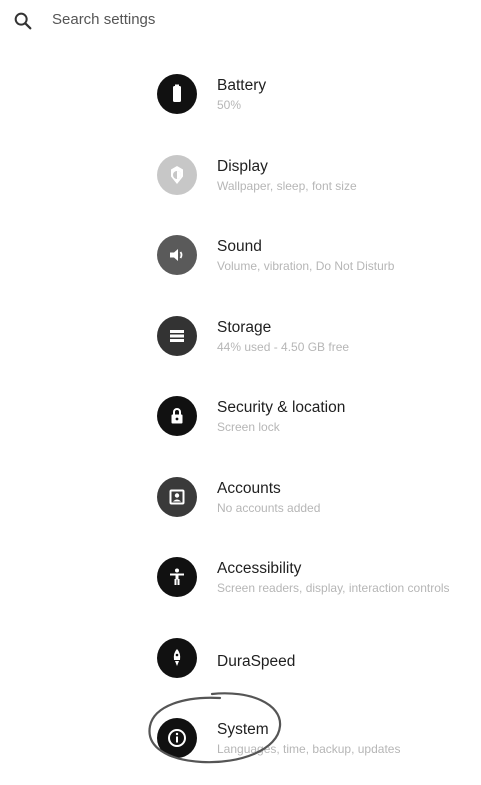 The height and width of the screenshot is (785, 481). Describe the element at coordinates (177, 577) in the screenshot. I see `accessibility-icon` at that location.